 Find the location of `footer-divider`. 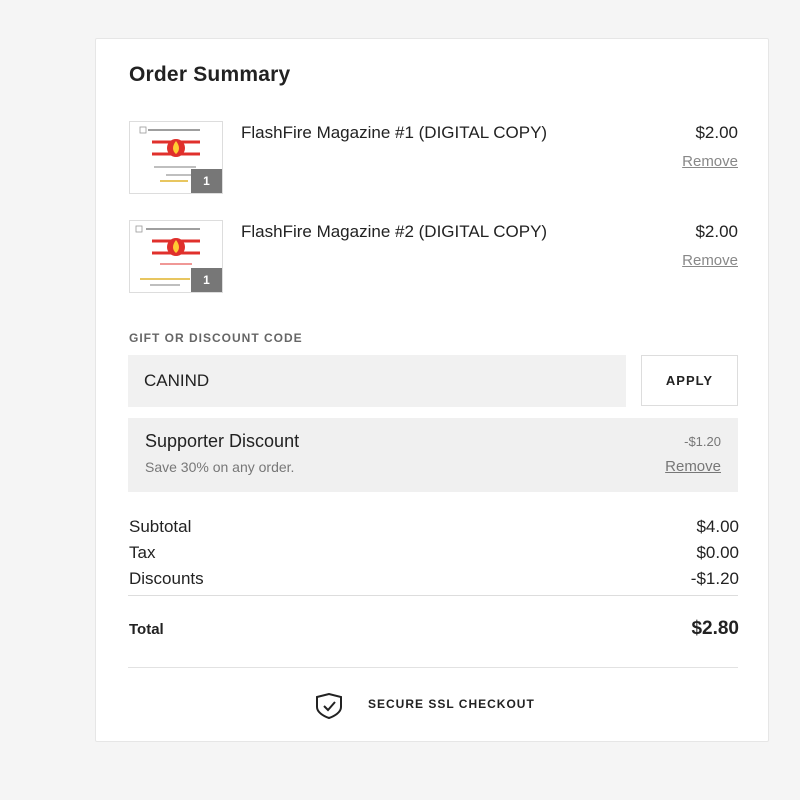

footer-divider is located at coordinates (433, 667).